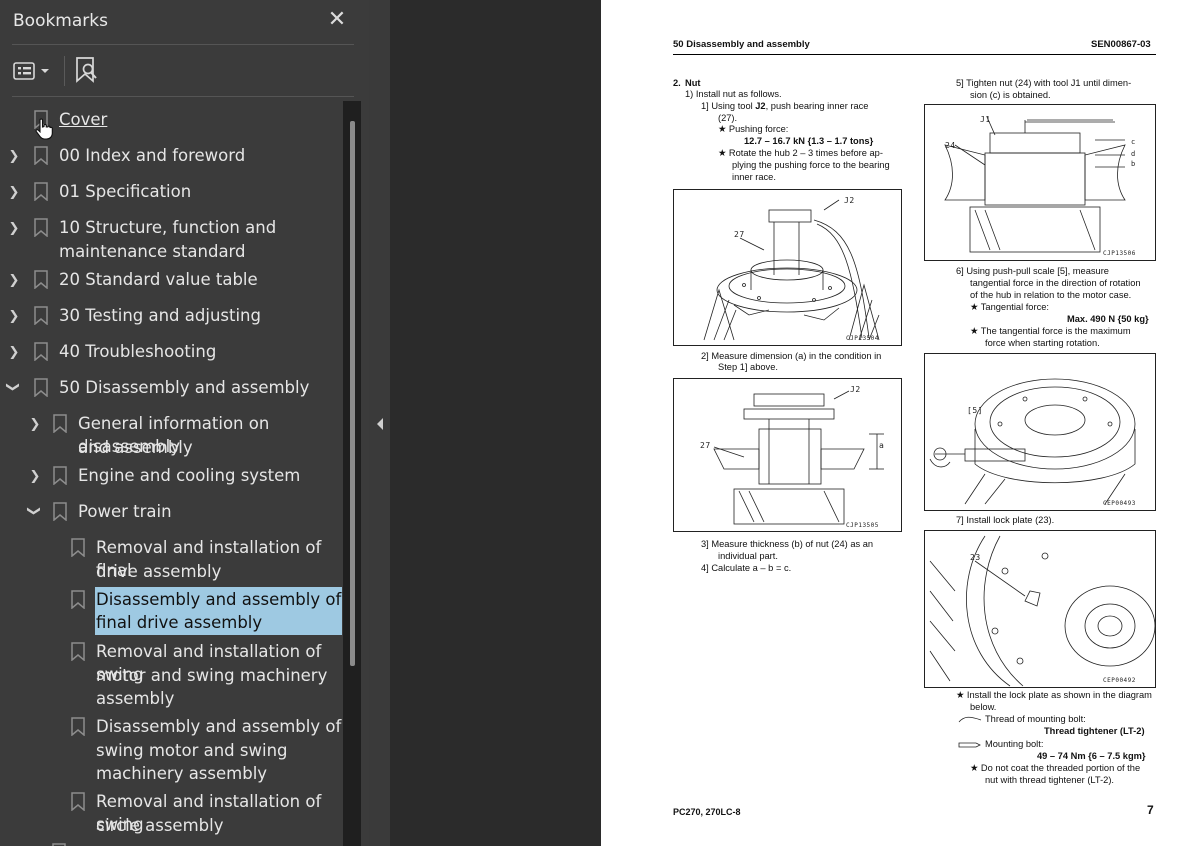 The width and height of the screenshot is (1200, 846). What do you see at coordinates (677, 83) in the screenshot?
I see `step-number: 2.` at bounding box center [677, 83].